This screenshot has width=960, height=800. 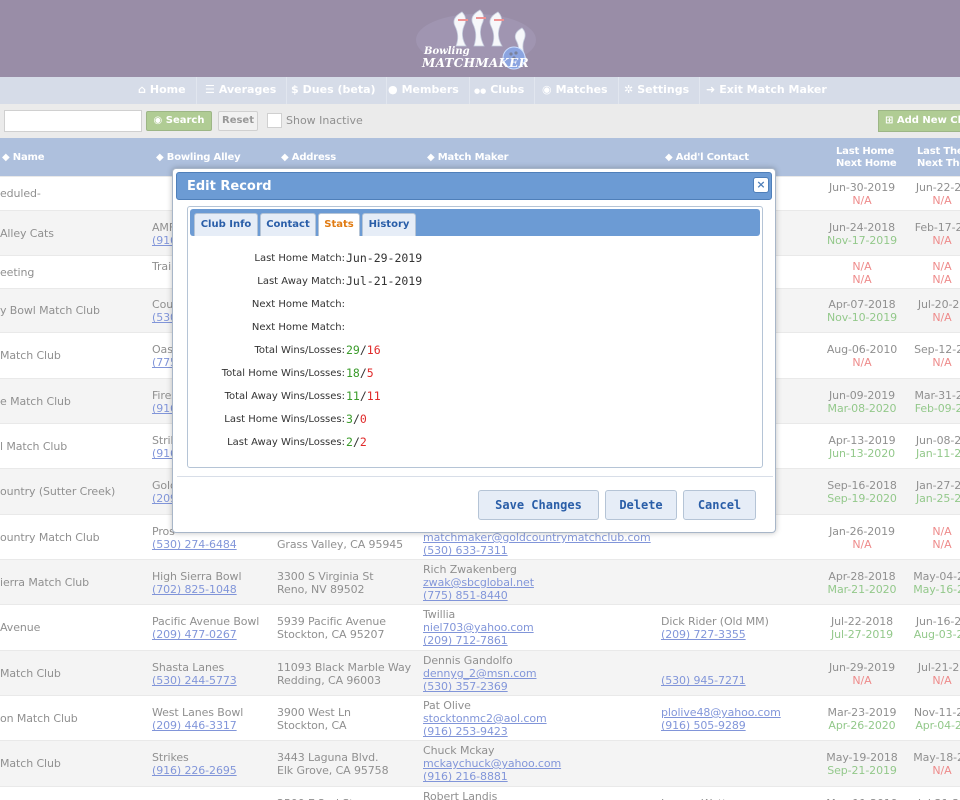 I want to click on tab-contact: Contact, so click(x=288, y=224).